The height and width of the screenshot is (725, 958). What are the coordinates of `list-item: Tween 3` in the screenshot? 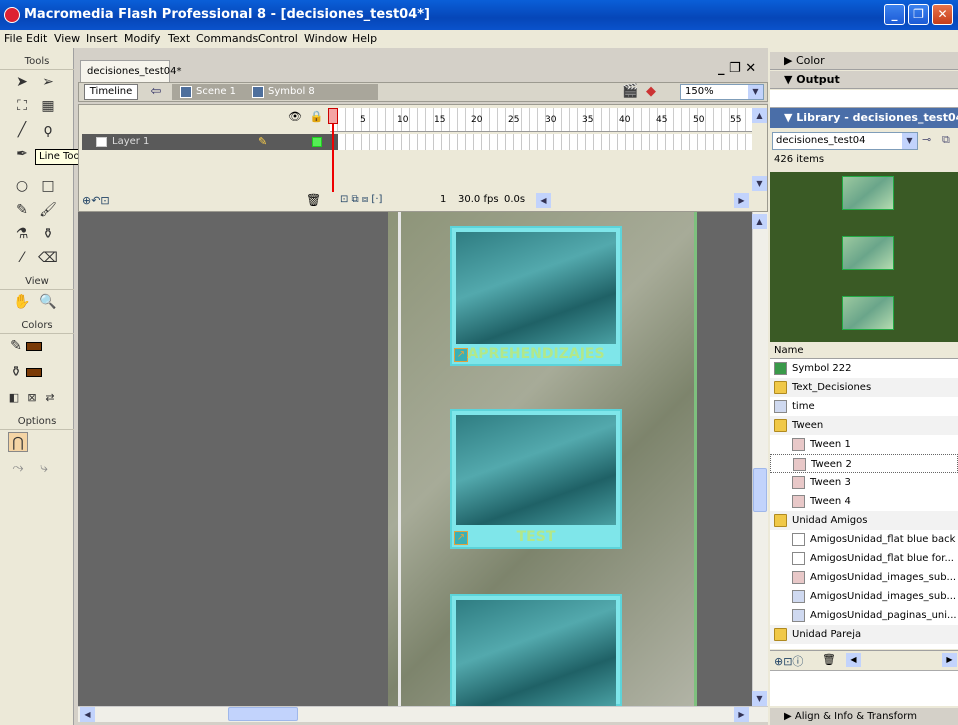 It's located at (864, 482).